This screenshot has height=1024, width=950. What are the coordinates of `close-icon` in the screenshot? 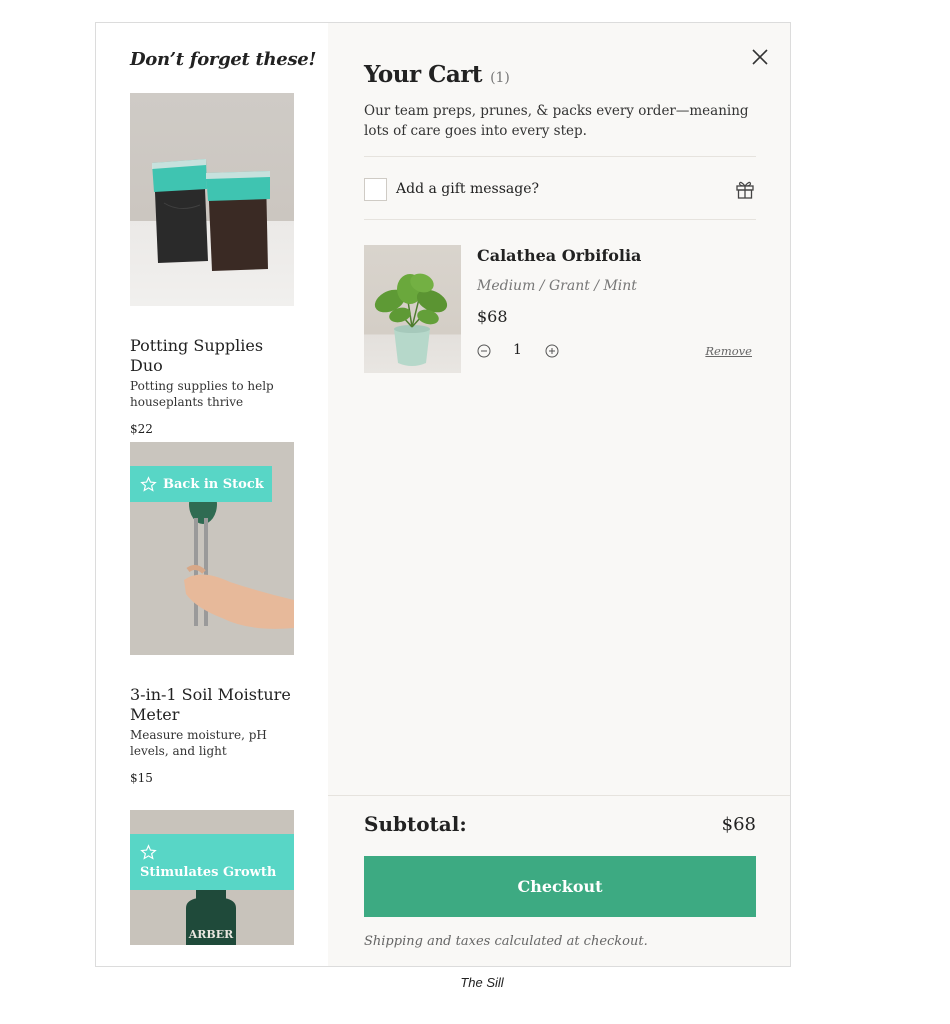 It's located at (760, 57).